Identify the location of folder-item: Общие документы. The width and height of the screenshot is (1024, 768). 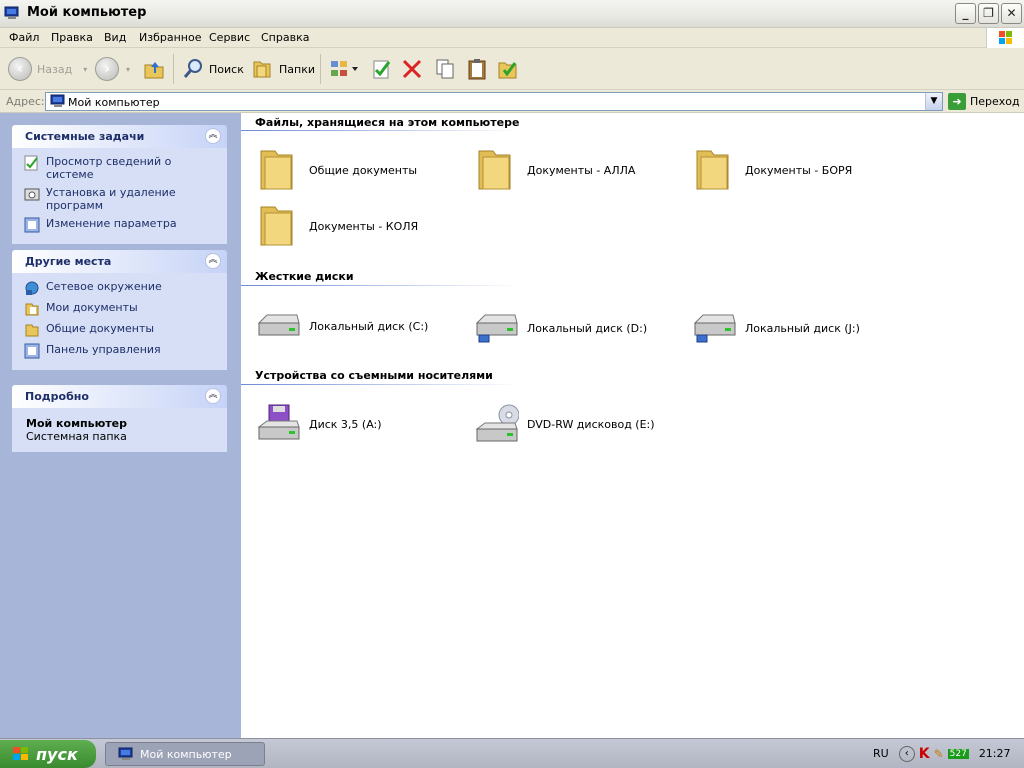
(337, 170).